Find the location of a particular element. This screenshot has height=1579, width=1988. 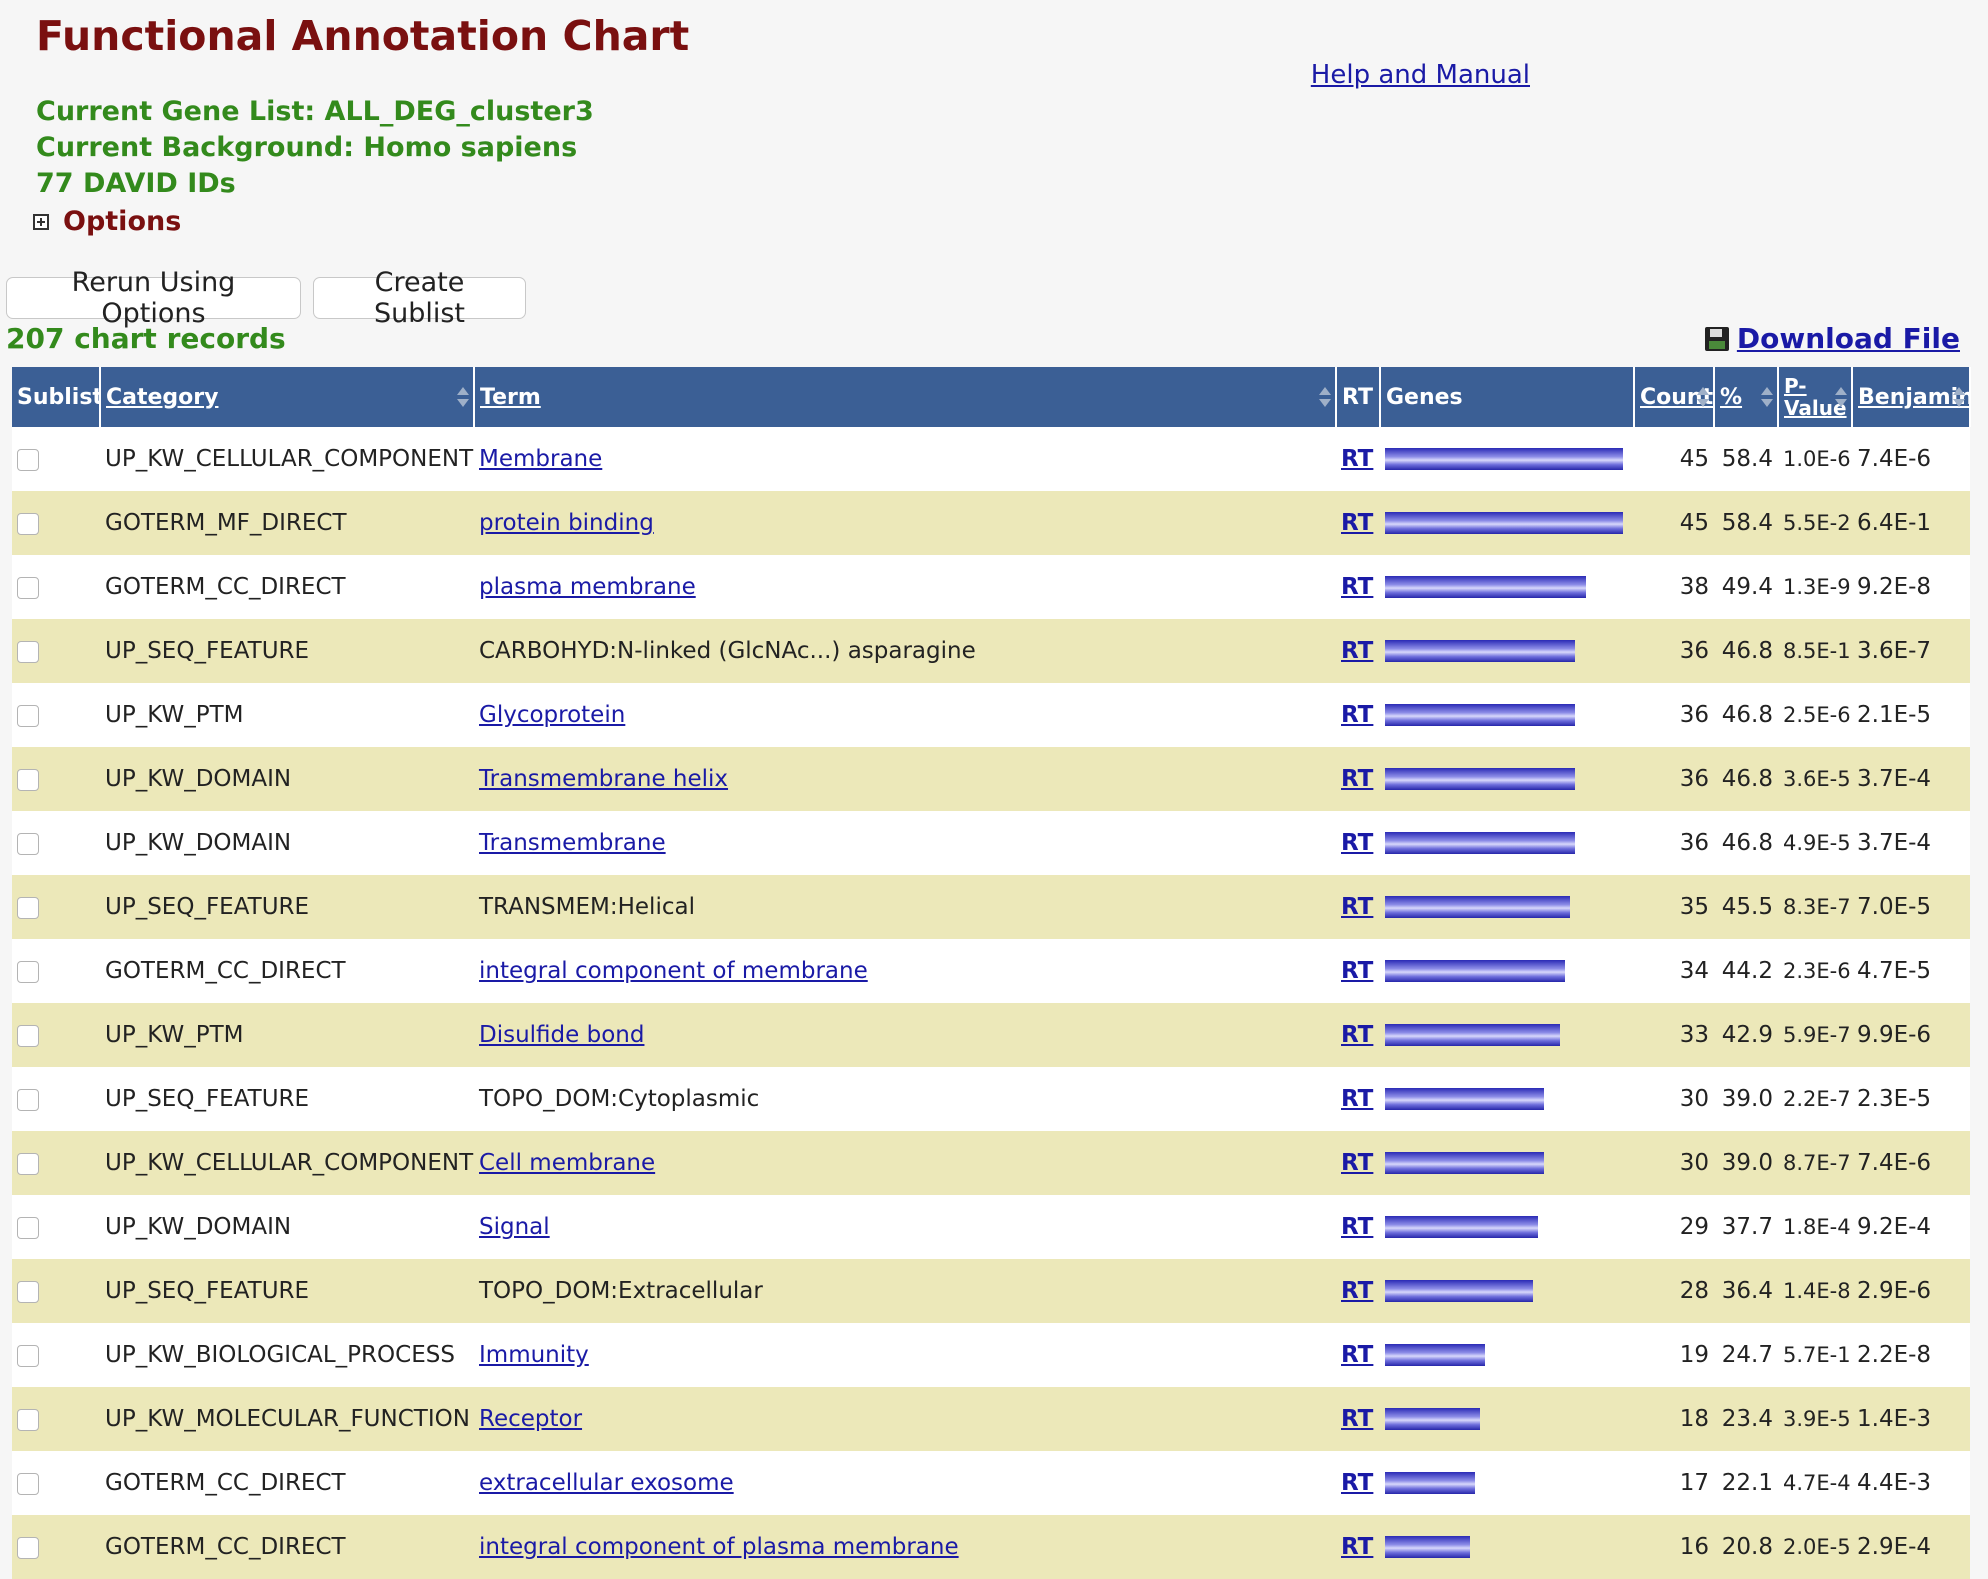

term-link: extracellular exosome is located at coordinates (606, 1483).